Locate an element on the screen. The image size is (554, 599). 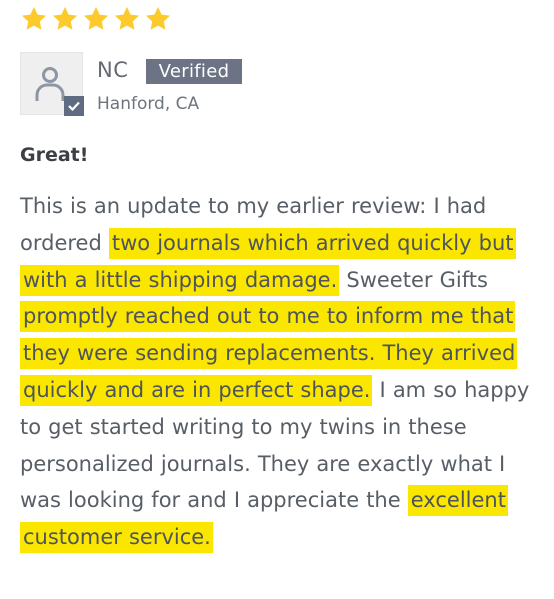
check-icon is located at coordinates (74, 106).